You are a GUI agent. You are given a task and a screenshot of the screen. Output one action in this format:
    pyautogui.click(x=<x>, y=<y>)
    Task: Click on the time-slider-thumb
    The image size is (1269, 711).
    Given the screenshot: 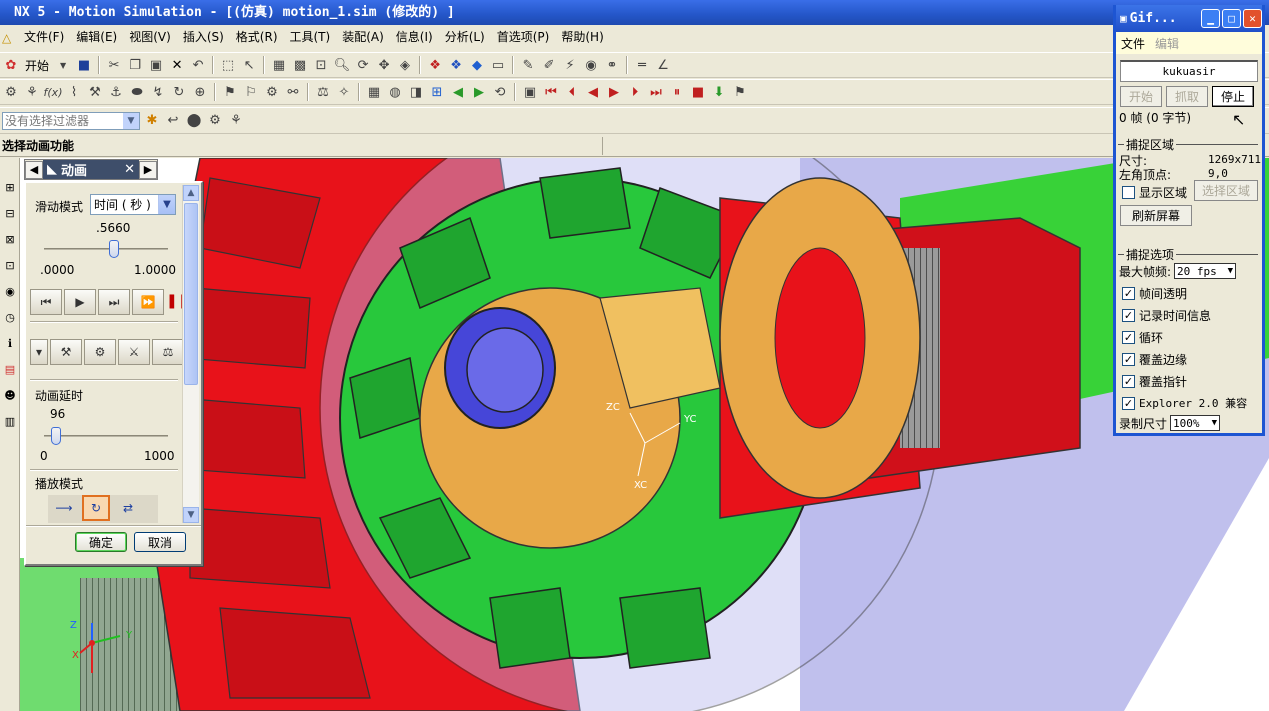 What is the action you would take?
    pyautogui.click(x=114, y=249)
    